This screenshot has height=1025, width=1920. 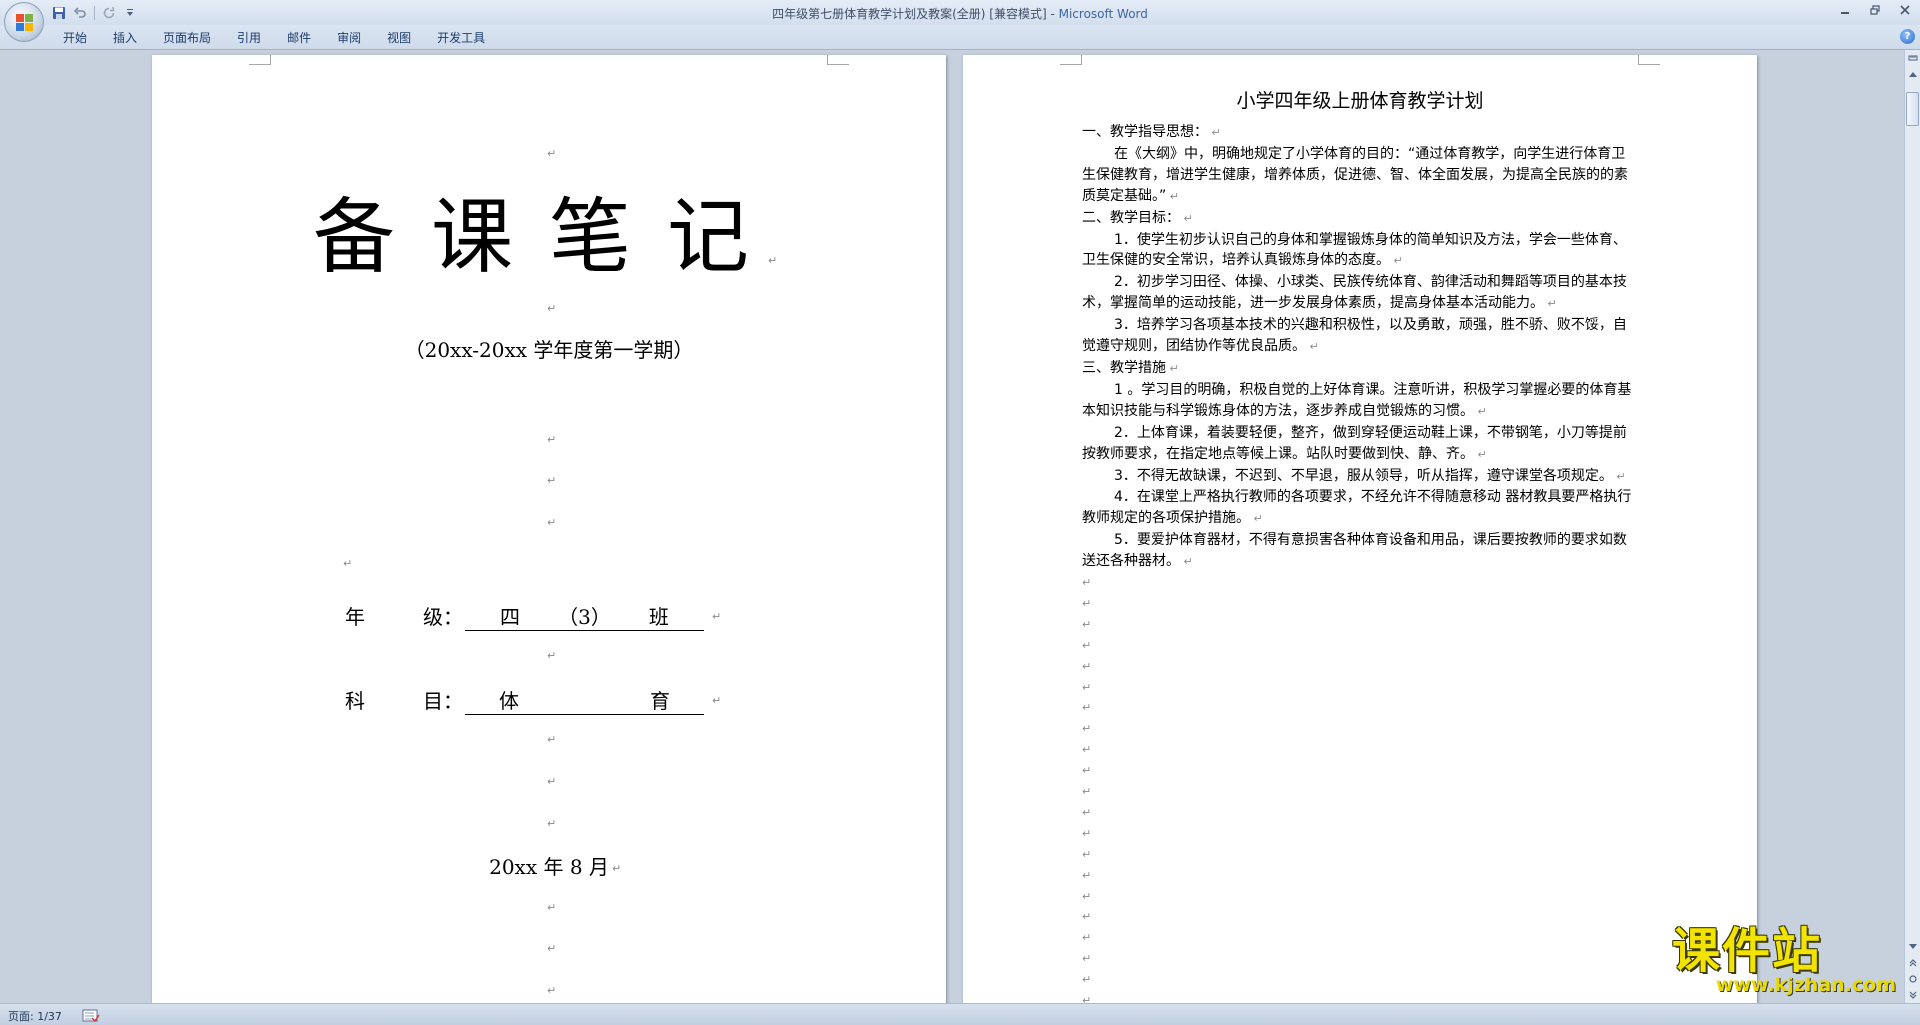 I want to click on app-name: Microsoft Word, so click(x=1103, y=14).